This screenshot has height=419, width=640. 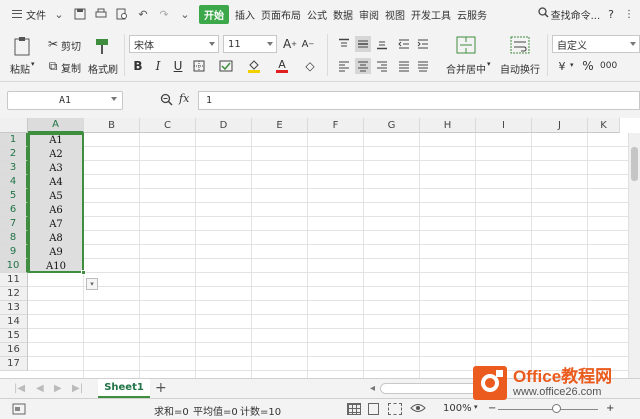 I want to click on zoom-slider-knob, so click(x=556, y=408).